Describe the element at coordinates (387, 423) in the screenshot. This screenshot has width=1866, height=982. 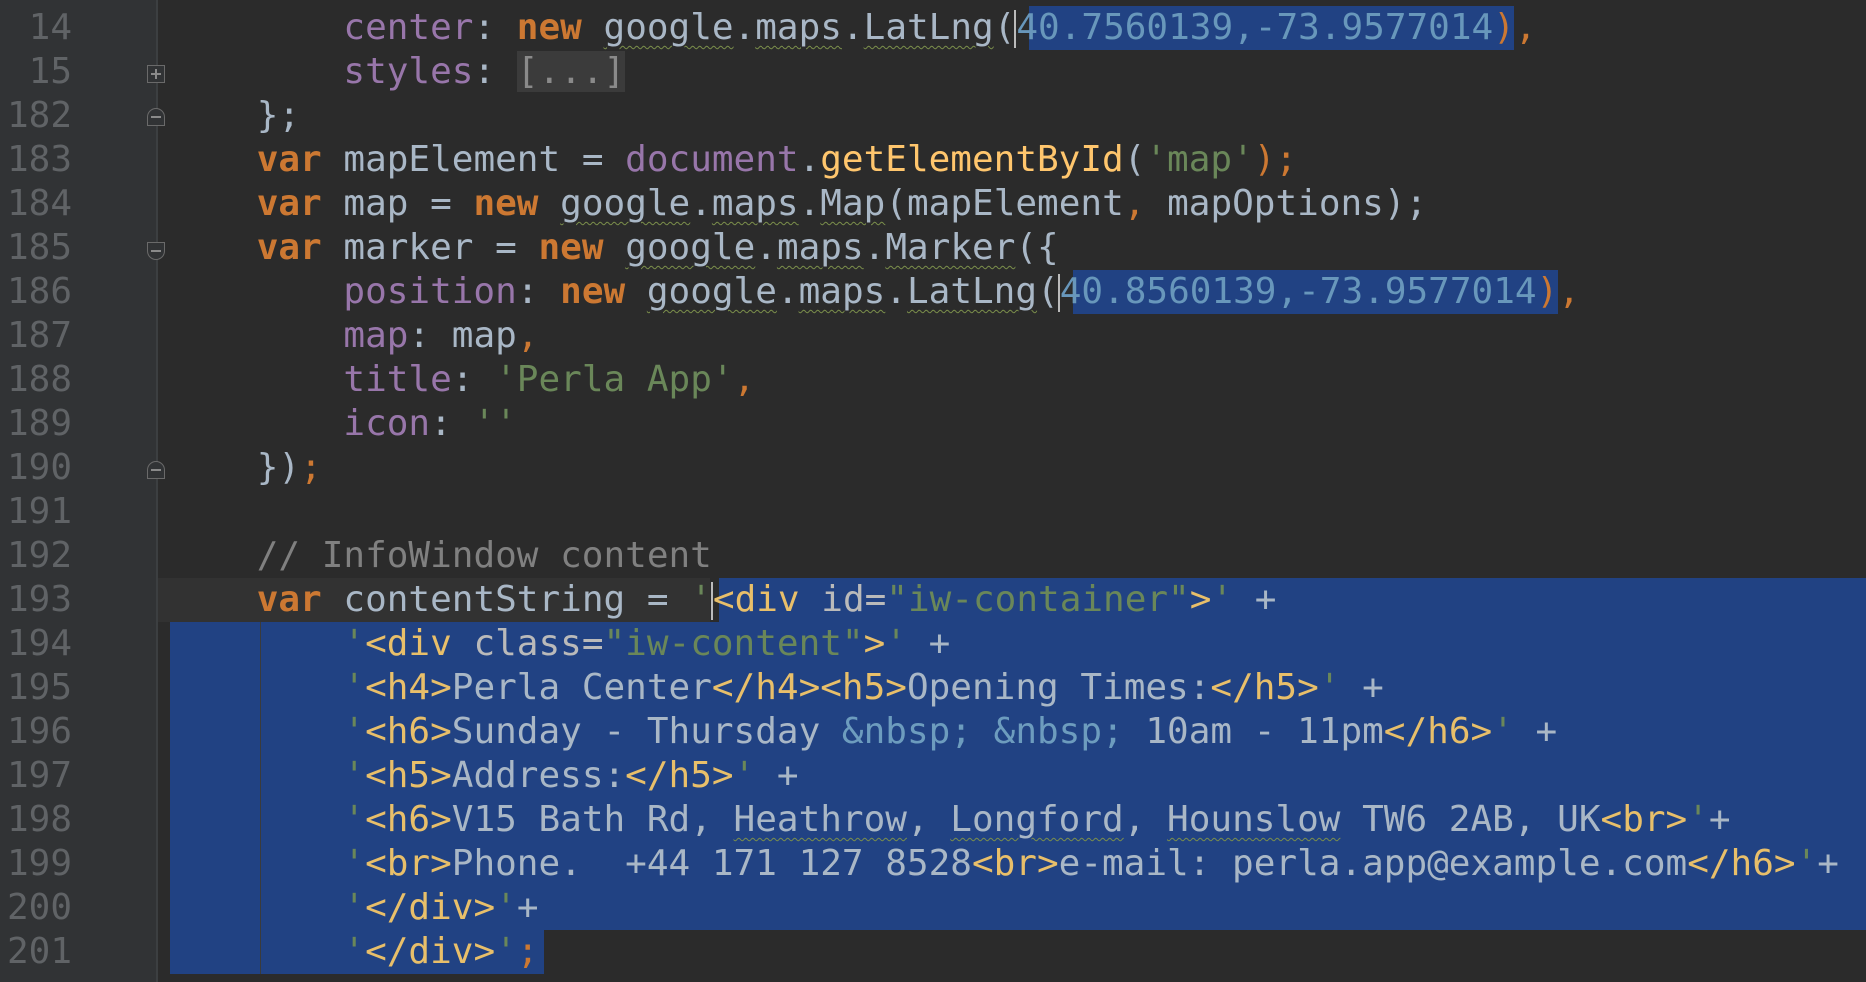
I see `token: icon` at that location.